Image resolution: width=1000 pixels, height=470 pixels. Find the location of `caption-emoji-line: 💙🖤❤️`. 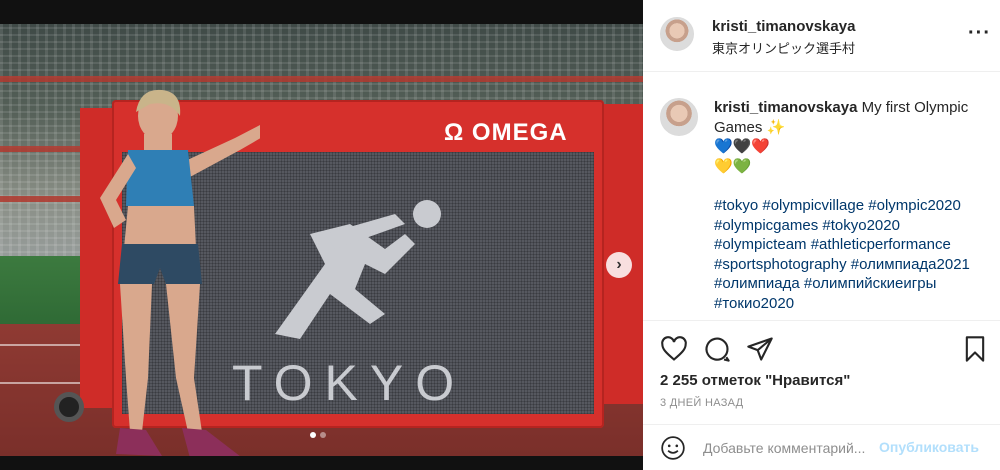

caption-emoji-line: 💙🖤❤️ is located at coordinates (742, 146).